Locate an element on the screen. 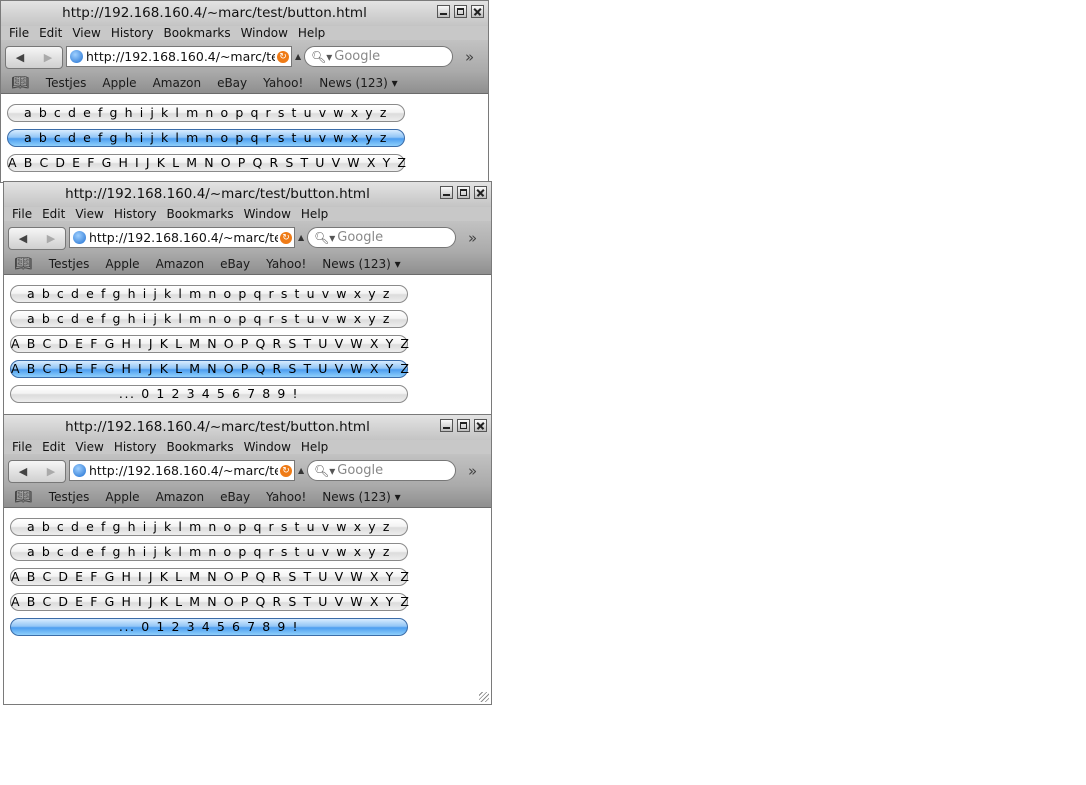 Image resolution: width=1086 pixels, height=785 pixels. search-placeholder: Google is located at coordinates (360, 470).